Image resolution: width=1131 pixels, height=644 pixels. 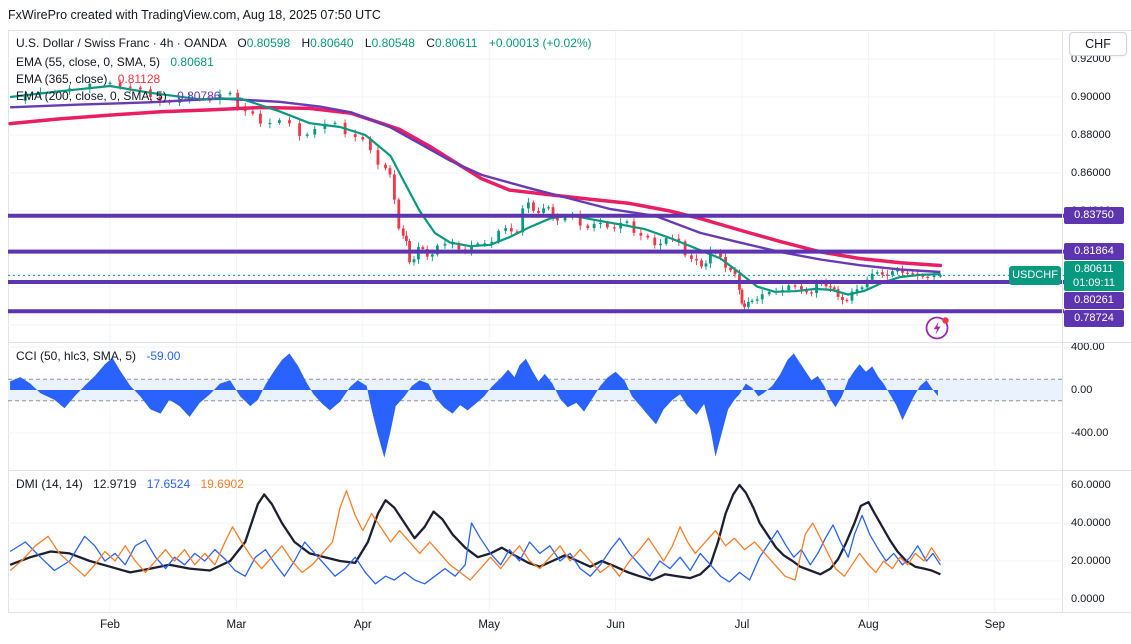 What do you see at coordinates (489, 625) in the screenshot?
I see `time-tick-label: May` at bounding box center [489, 625].